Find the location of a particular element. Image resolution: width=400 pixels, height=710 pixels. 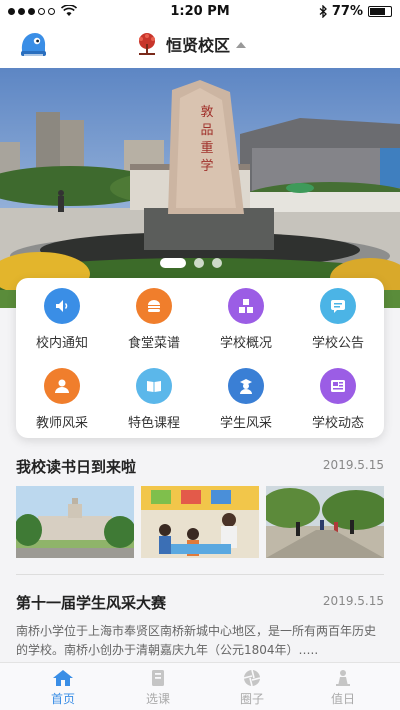

menu-label: 食堂菜谱 is located at coordinates (153, 343).